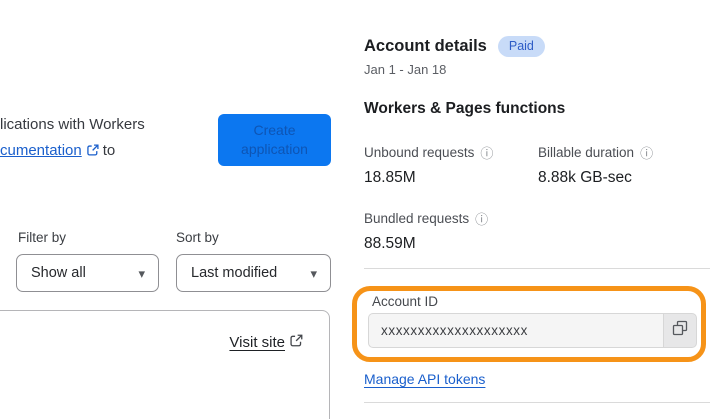 The height and width of the screenshot is (419, 718). Describe the element at coordinates (87, 273) in the screenshot. I see `filter-dropdown: Show all ▾` at that location.